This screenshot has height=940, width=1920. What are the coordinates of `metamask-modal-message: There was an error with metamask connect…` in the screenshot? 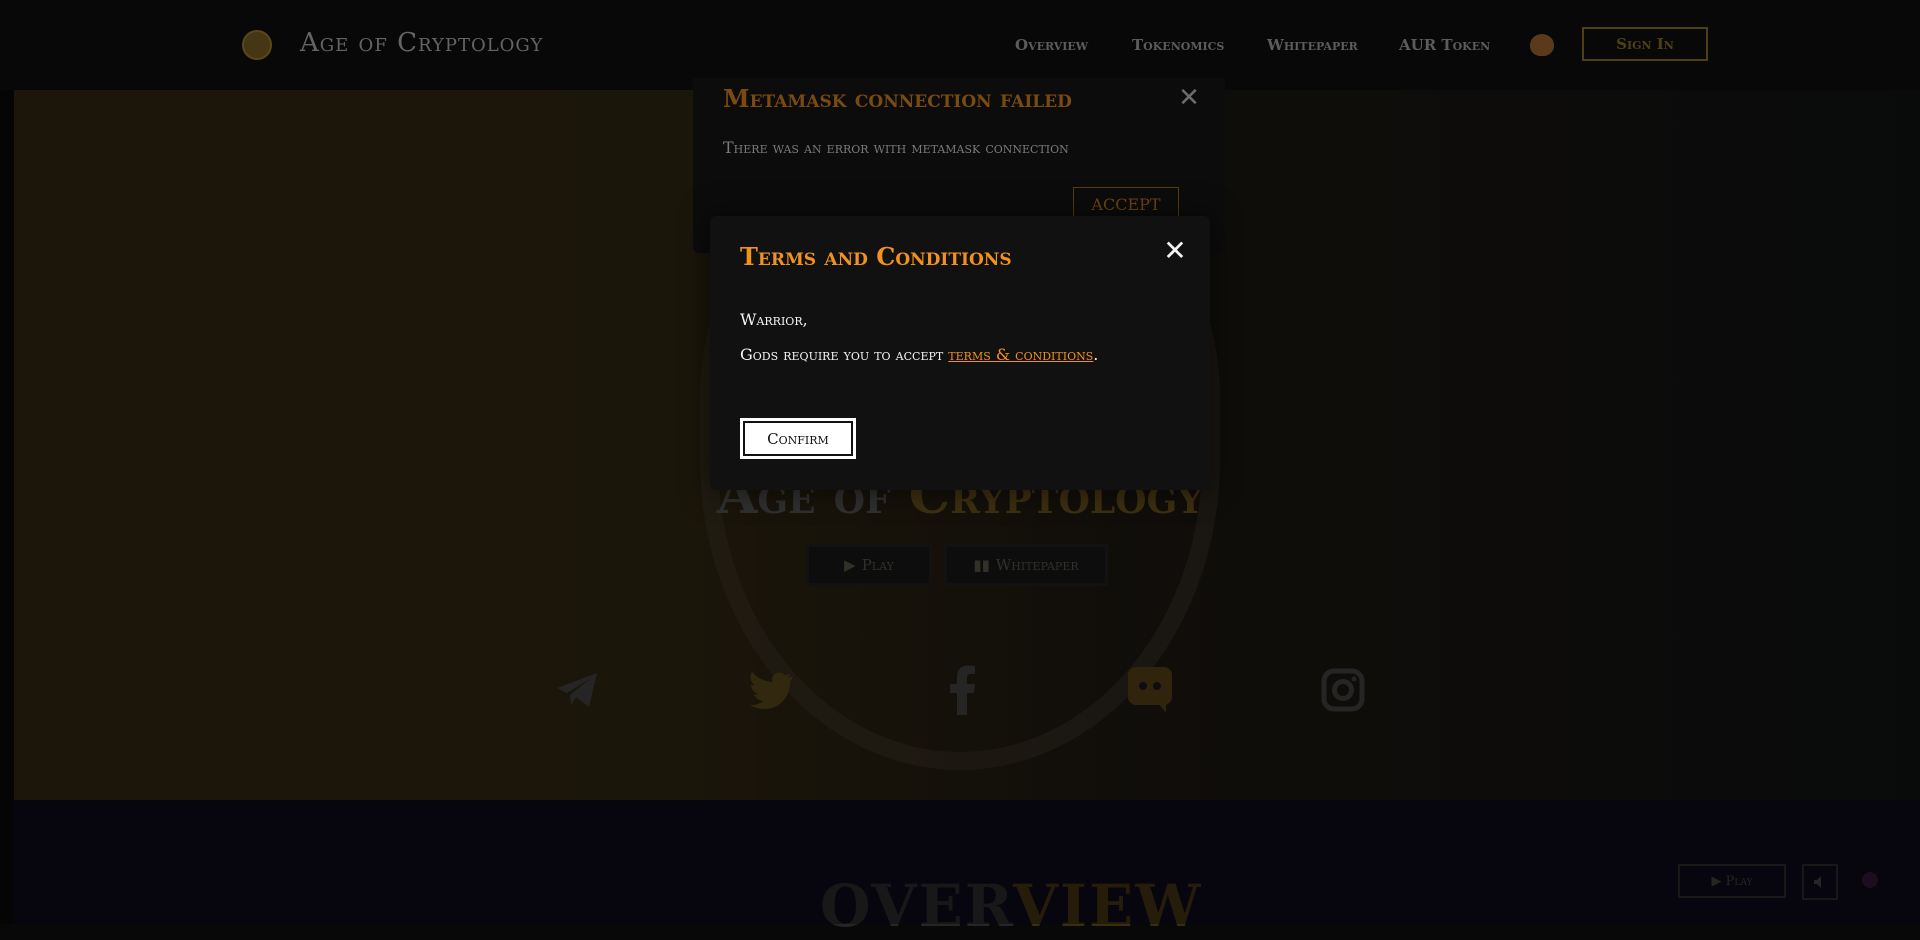 It's located at (896, 147).